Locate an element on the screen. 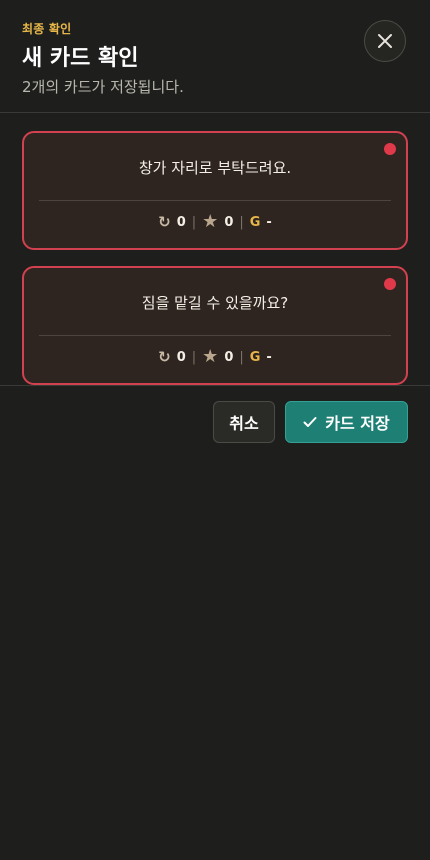  page-title: 새 카드 확인 is located at coordinates (80, 58).